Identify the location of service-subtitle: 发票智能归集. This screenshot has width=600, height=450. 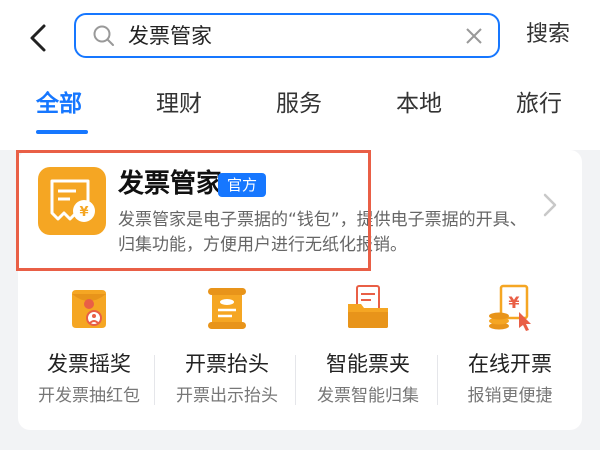
(368, 396).